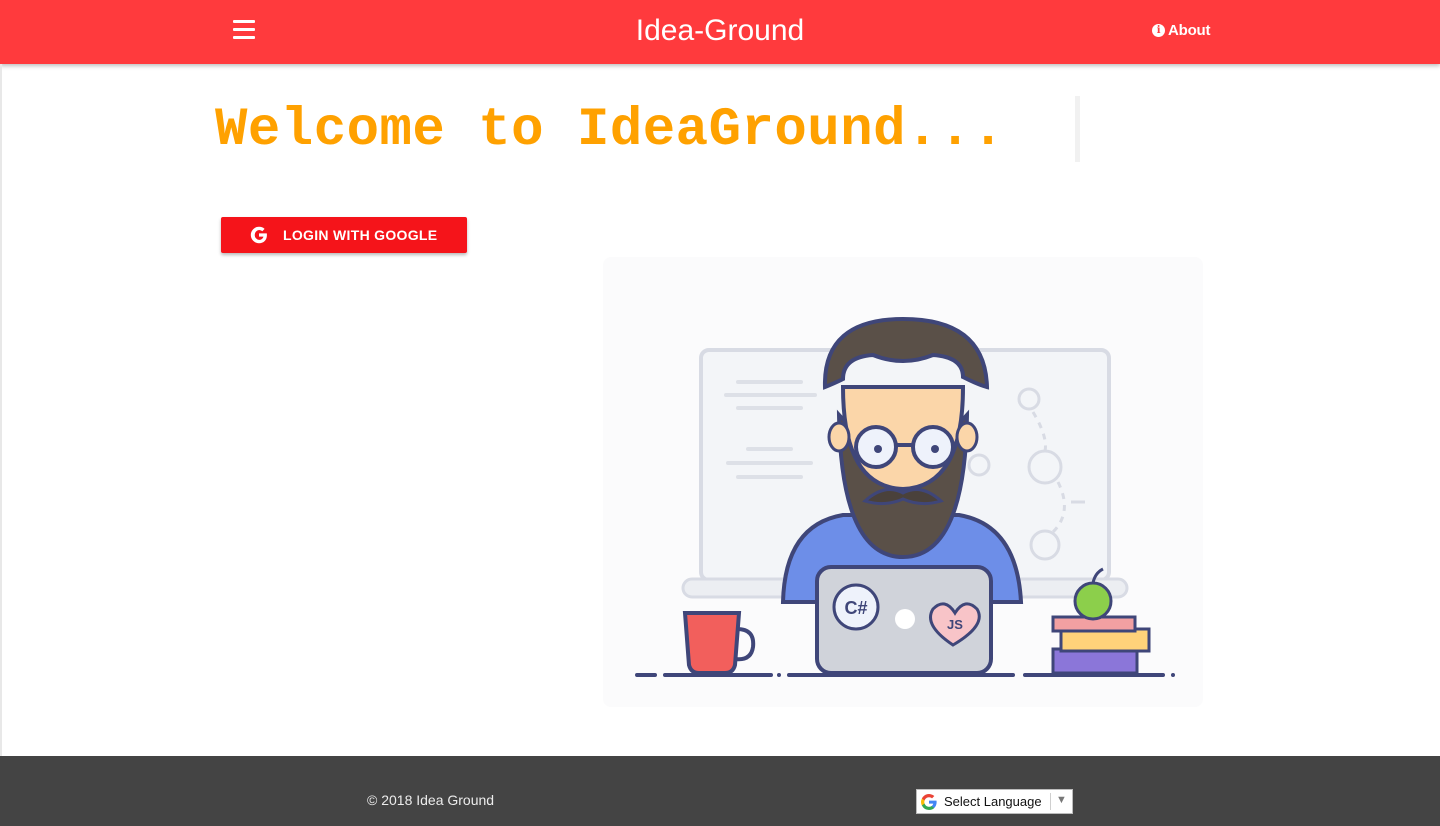  What do you see at coordinates (1, 410) in the screenshot?
I see `page-edge-divider` at bounding box center [1, 410].